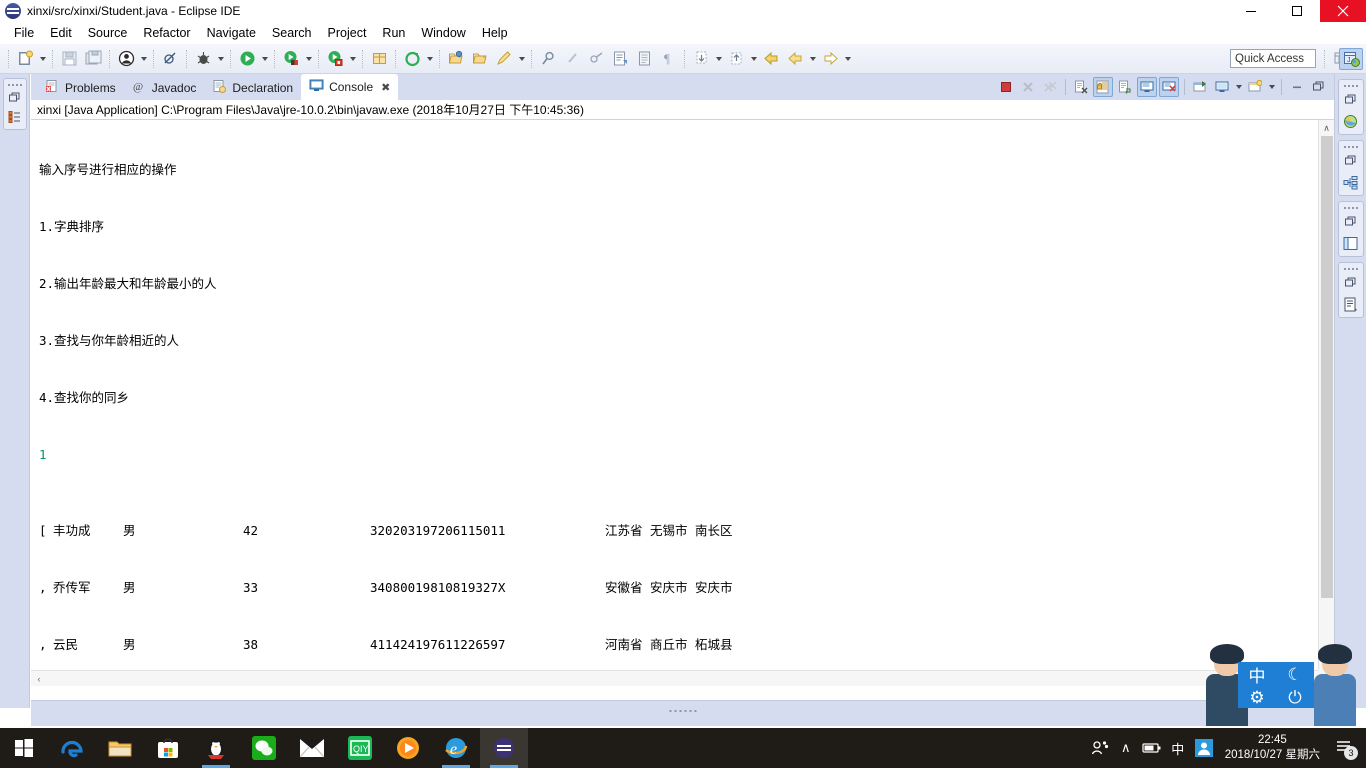 This screenshot has width=1366, height=768. Describe the element at coordinates (753, 59) in the screenshot. I see `previous-annotation-dropdown-icon` at that location.